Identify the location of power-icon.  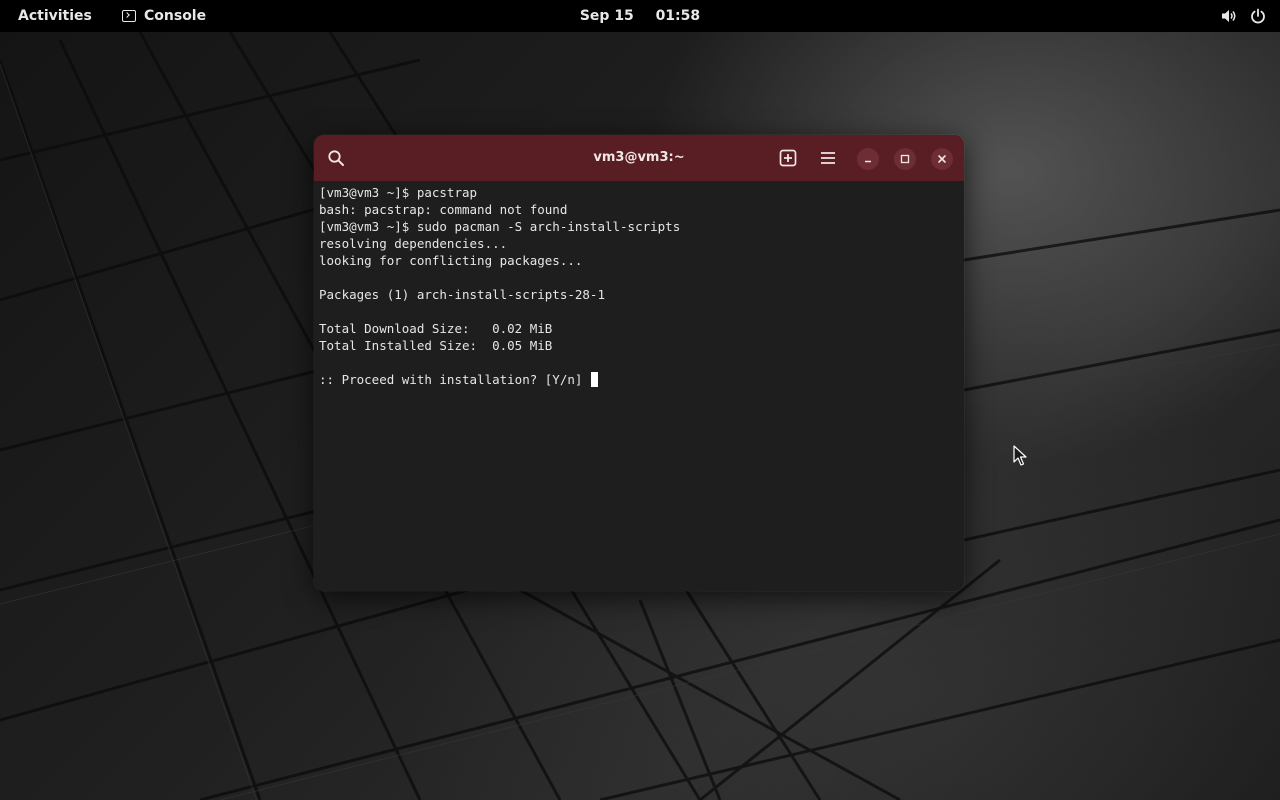
(1258, 16).